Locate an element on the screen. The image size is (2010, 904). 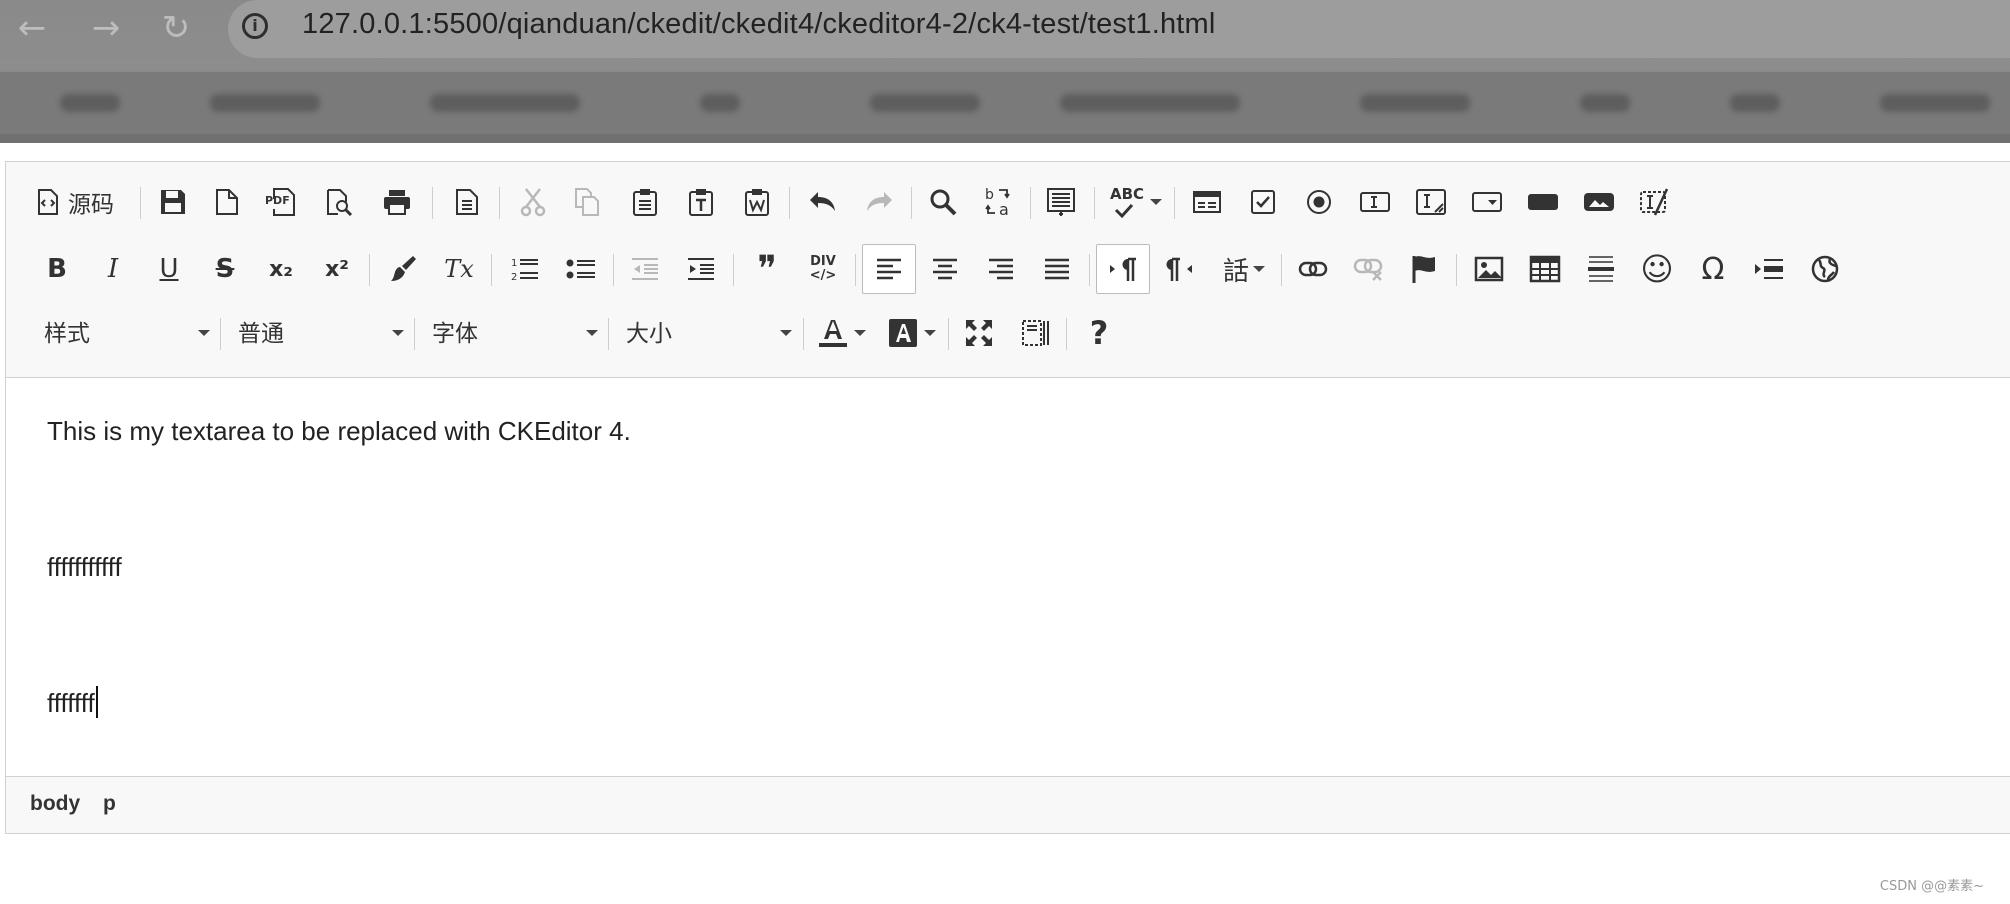
reload-icon: ↻ is located at coordinates (176, 28).